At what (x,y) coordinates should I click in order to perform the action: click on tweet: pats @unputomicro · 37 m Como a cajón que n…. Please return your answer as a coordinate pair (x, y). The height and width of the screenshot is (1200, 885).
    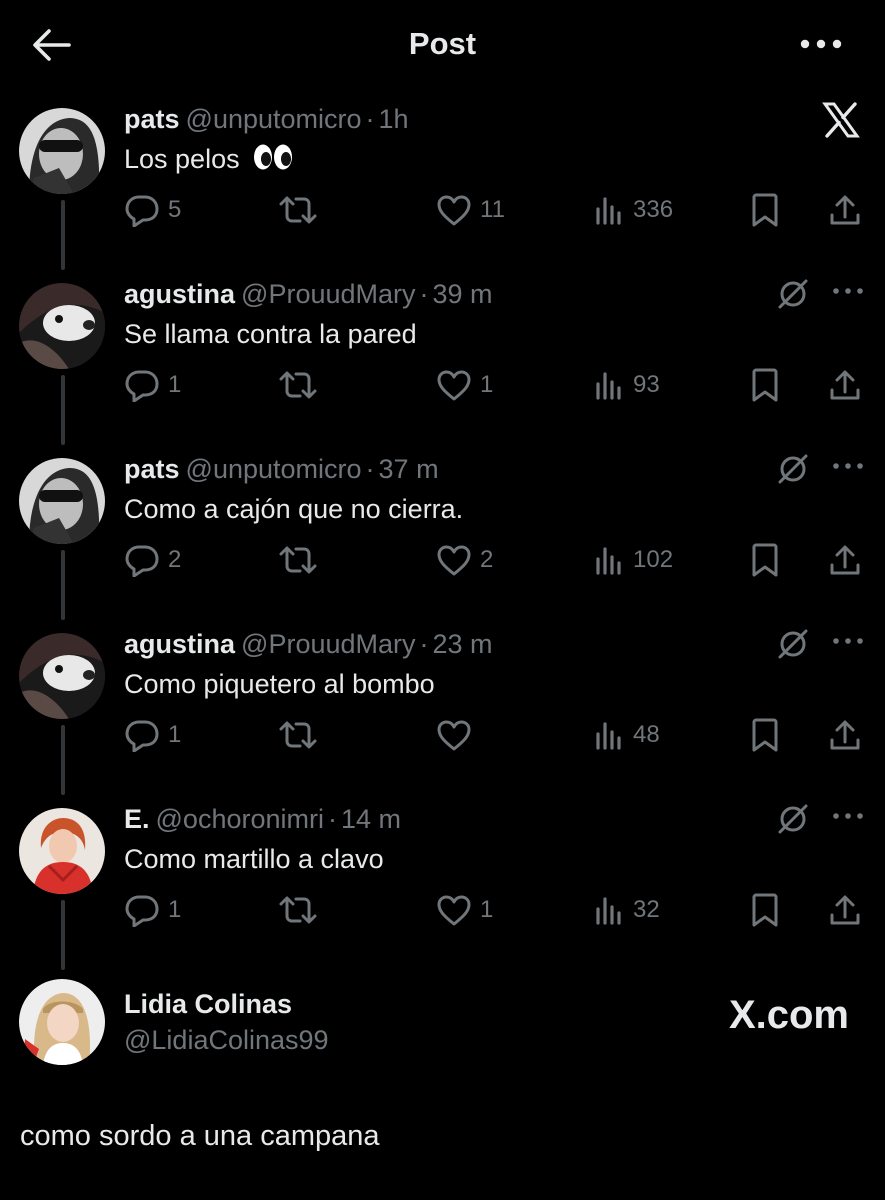
    Looking at the image, I should click on (442, 537).